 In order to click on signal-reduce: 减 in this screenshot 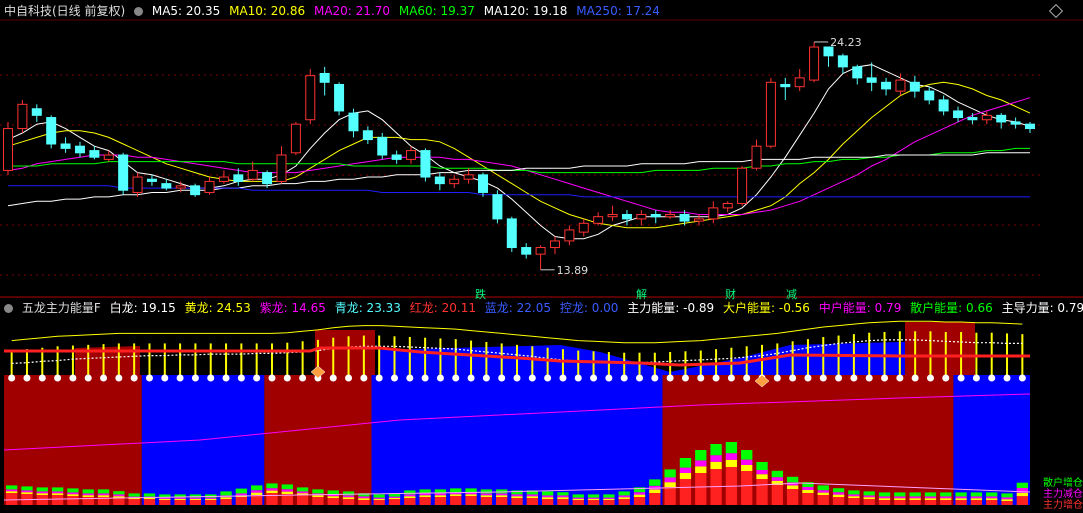, I will do `click(791, 294)`.